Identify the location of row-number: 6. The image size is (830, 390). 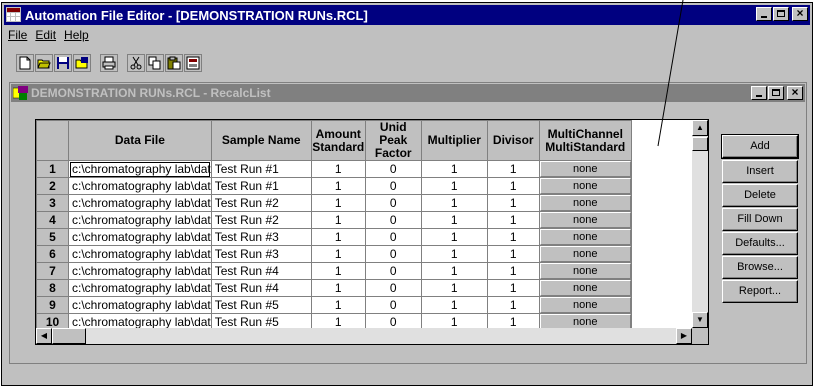
(52, 254).